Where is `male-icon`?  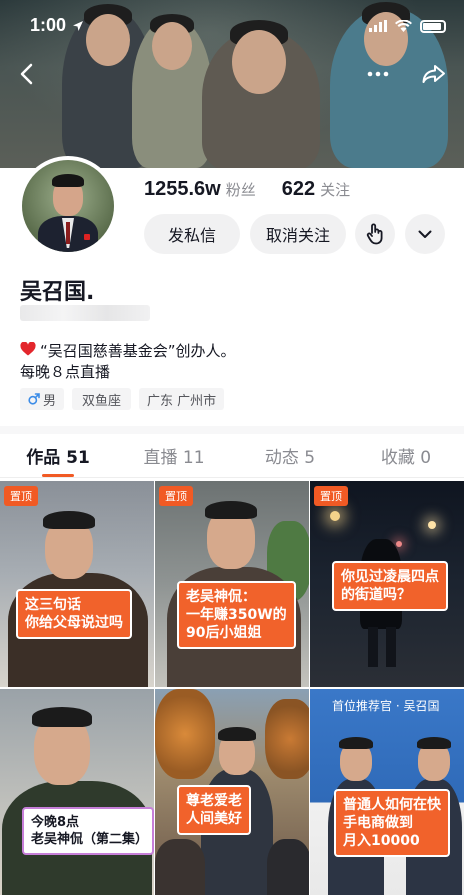
male-icon is located at coordinates (34, 399).